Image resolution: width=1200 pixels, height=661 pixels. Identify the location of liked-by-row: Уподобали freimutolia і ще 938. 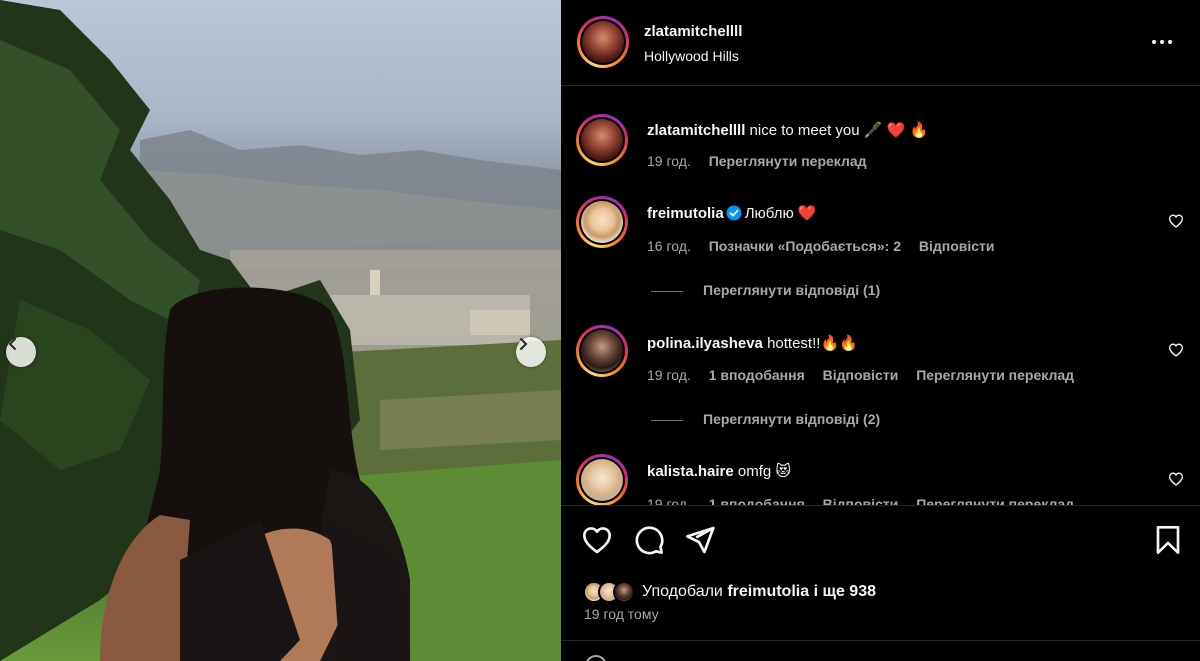
(729, 592).